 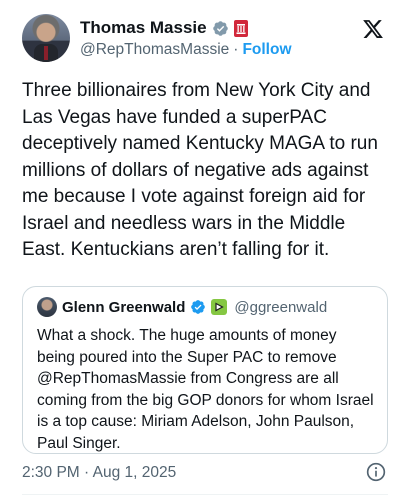 I want to click on quoted-post-header: Glenn Greenwald @ggreenwald, so click(x=182, y=307).